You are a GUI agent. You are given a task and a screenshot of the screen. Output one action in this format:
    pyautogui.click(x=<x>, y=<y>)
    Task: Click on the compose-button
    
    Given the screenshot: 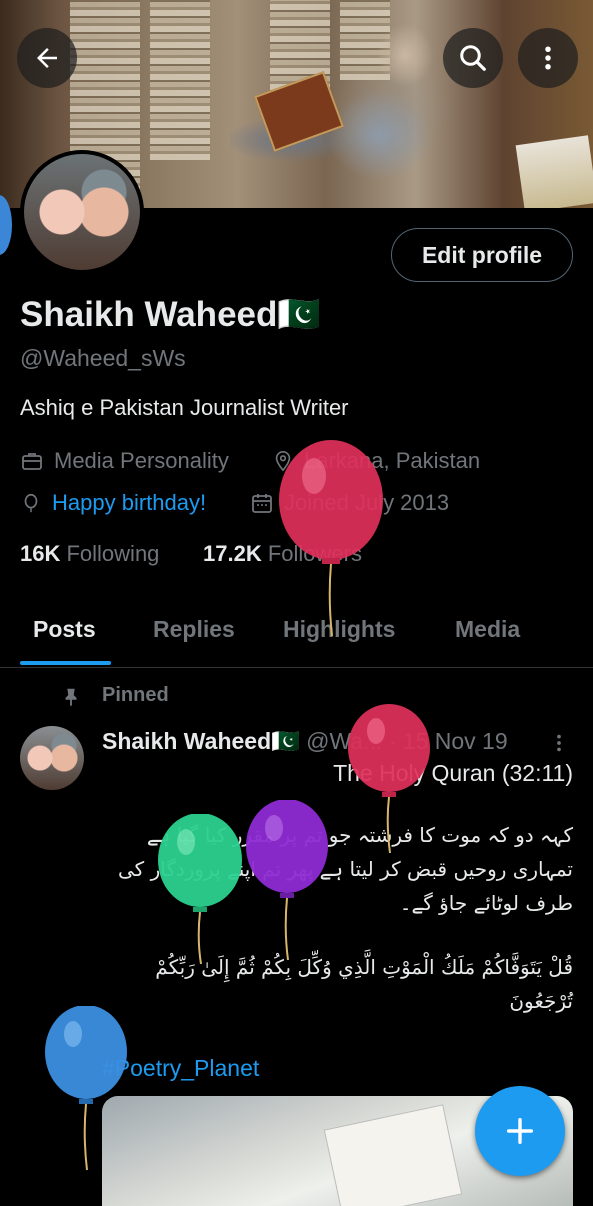 What is the action you would take?
    pyautogui.click(x=520, y=1131)
    